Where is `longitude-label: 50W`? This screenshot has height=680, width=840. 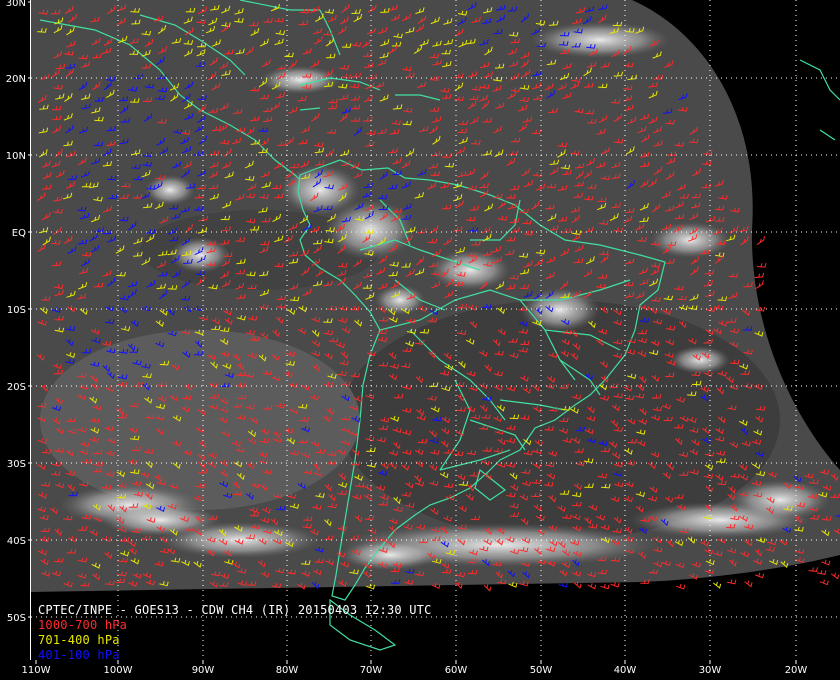
longitude-label: 50W is located at coordinates (541, 670).